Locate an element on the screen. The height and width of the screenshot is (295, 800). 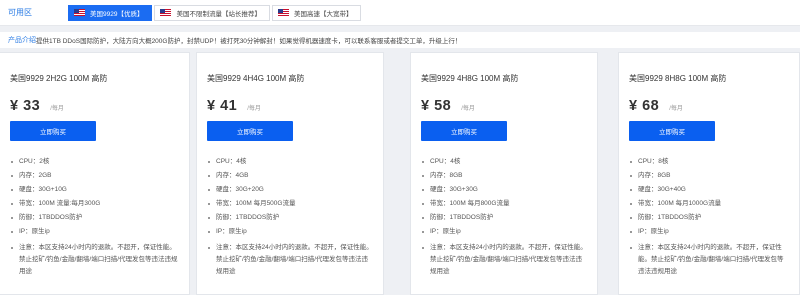
region-label: 可用区 is located at coordinates (20, 12).